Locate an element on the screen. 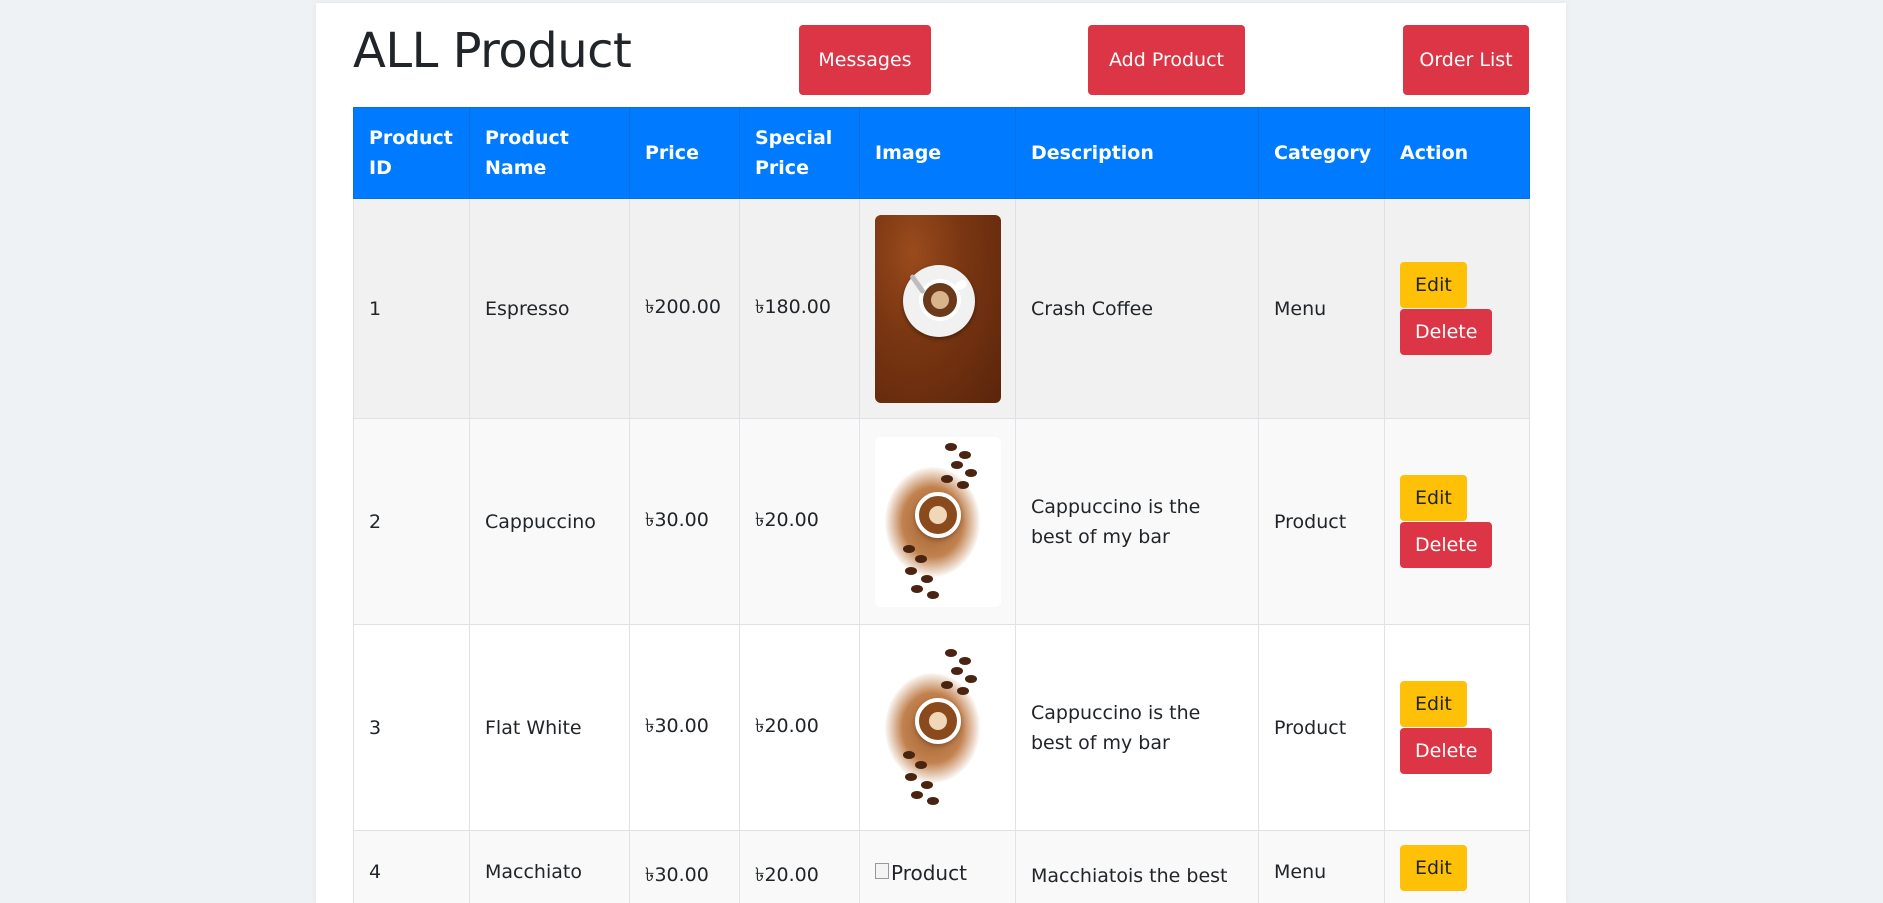 The image size is (1883, 903). cell-description: Macchiatois the best is located at coordinates (1137, 867).